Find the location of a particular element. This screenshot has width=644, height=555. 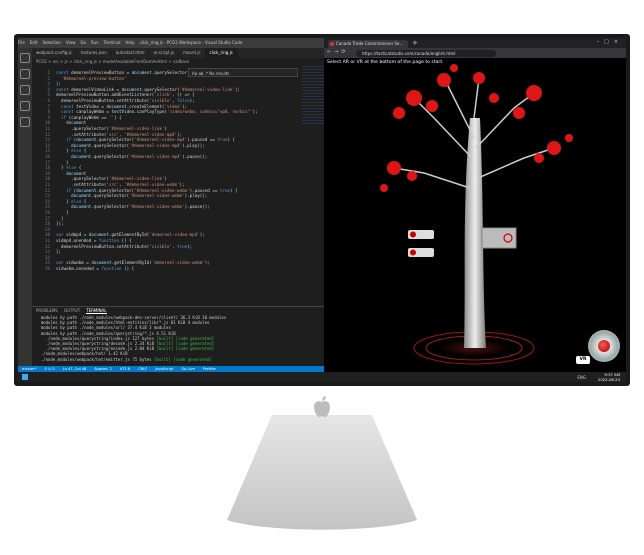

windows-start-icon is located at coordinates (25, 377).